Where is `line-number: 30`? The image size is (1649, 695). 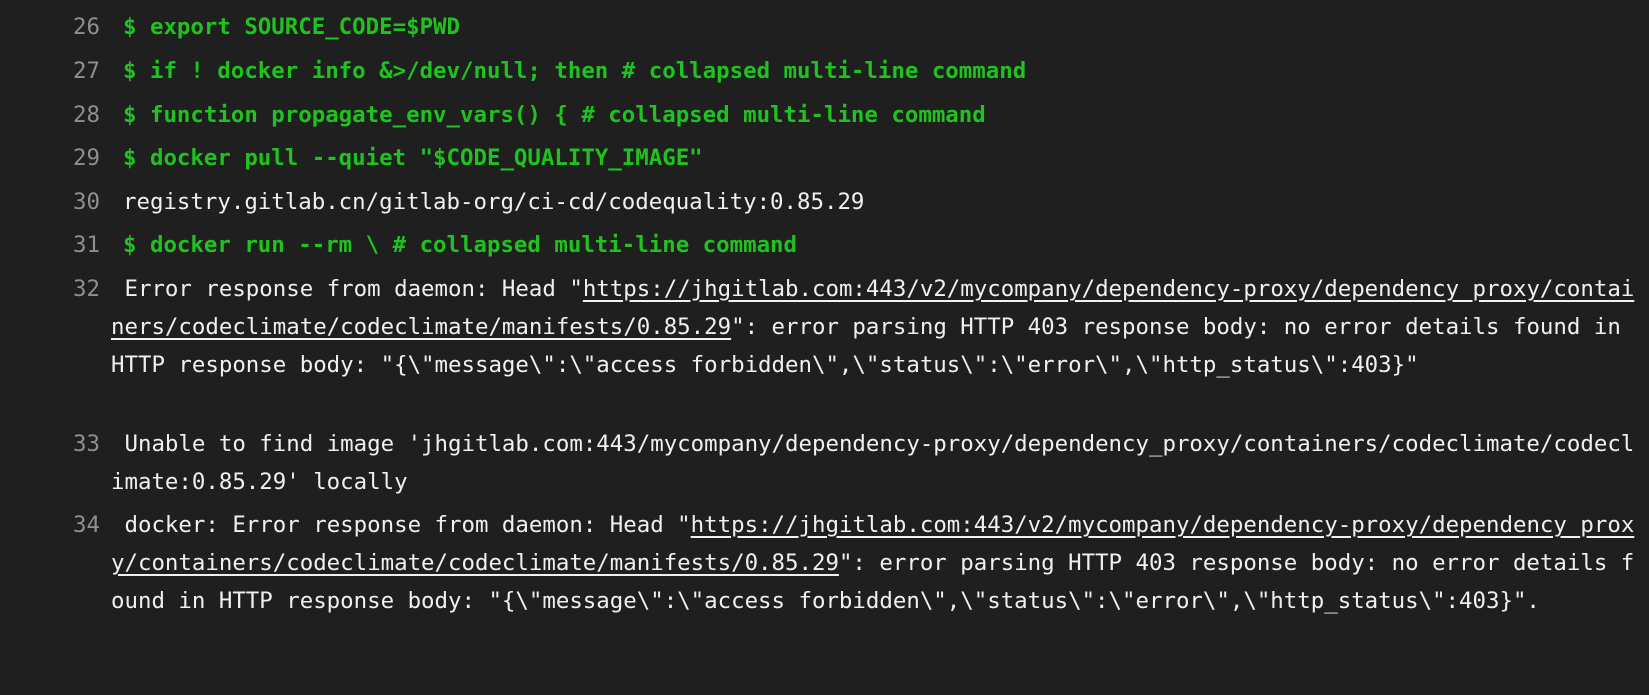
line-number: 30 is located at coordinates (76, 202).